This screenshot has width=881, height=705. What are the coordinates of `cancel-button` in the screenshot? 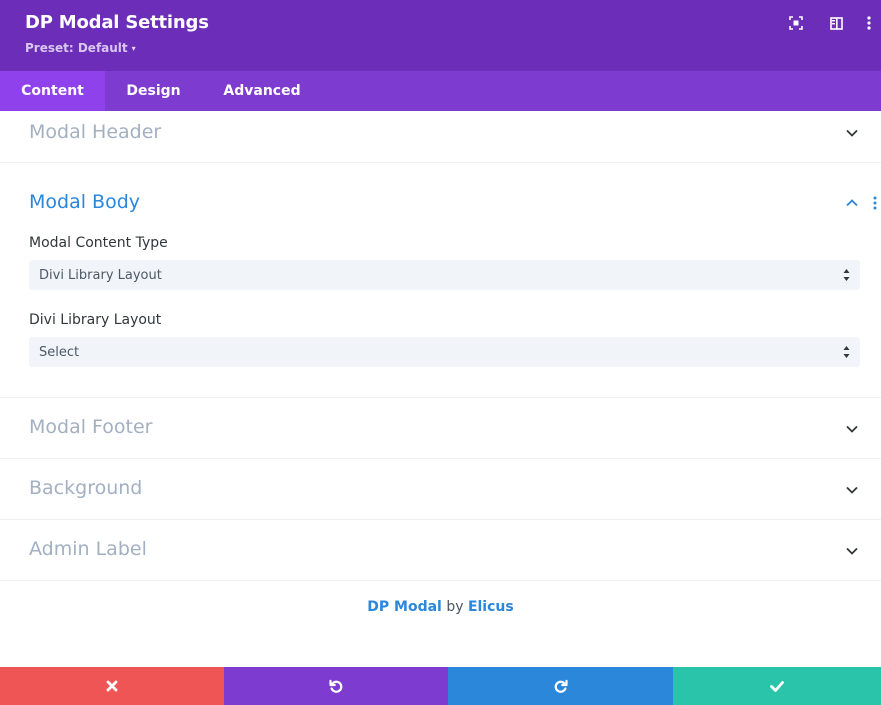 It's located at (112, 686).